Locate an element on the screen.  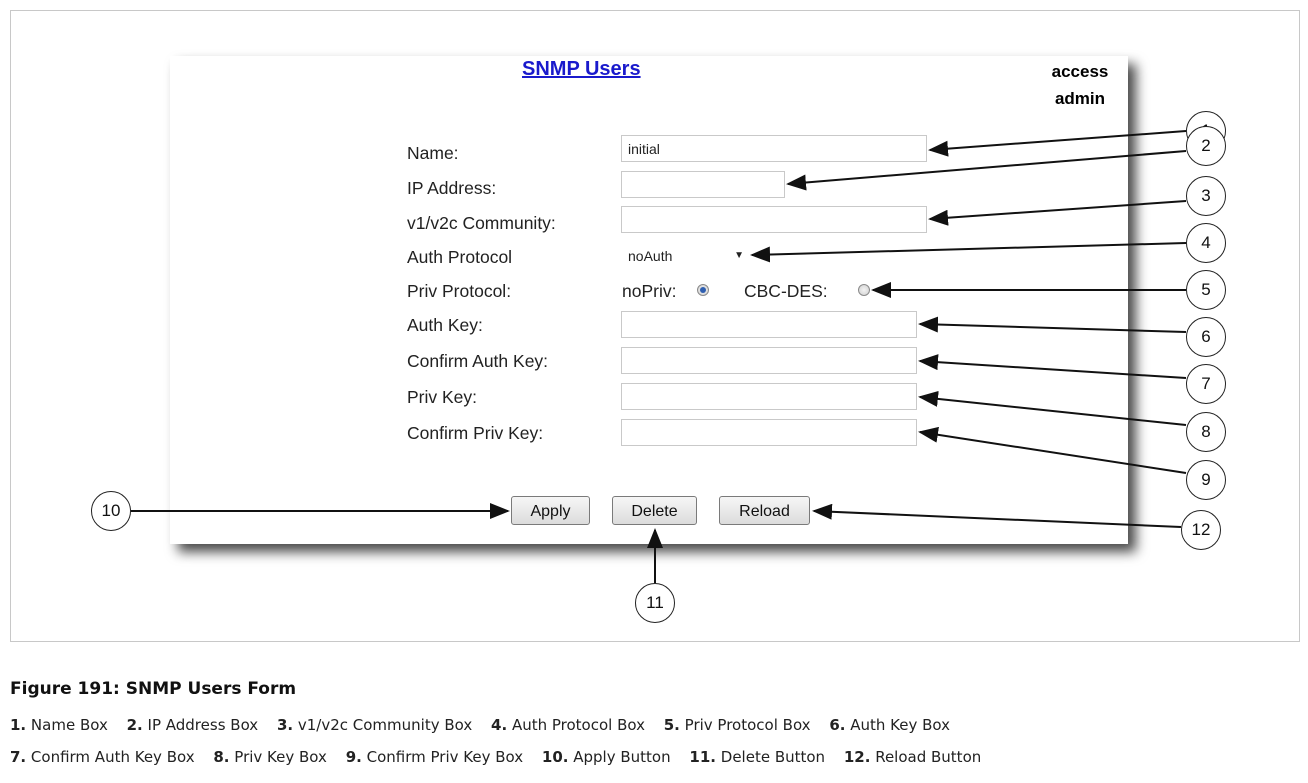
legend-item: 9. Confirm Priv Key Box is located at coordinates (434, 757).